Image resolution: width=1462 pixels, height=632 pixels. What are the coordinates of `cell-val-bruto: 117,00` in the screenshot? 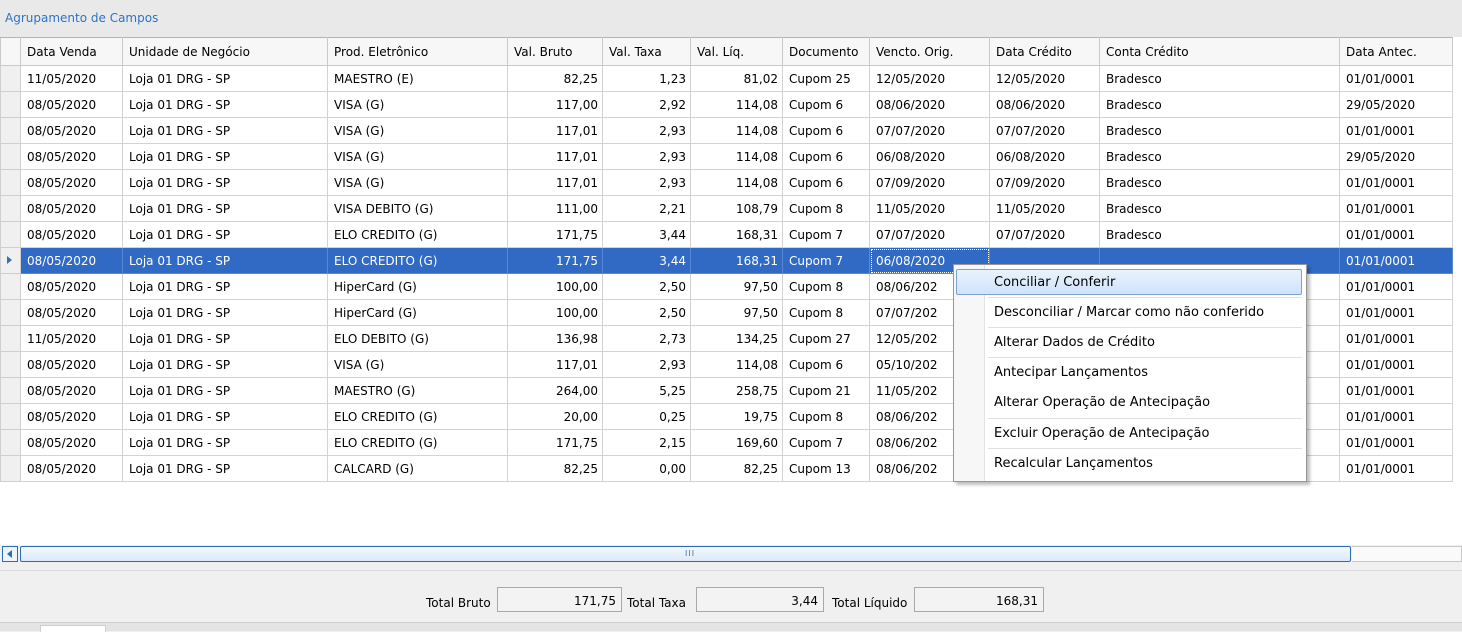 It's located at (555, 104).